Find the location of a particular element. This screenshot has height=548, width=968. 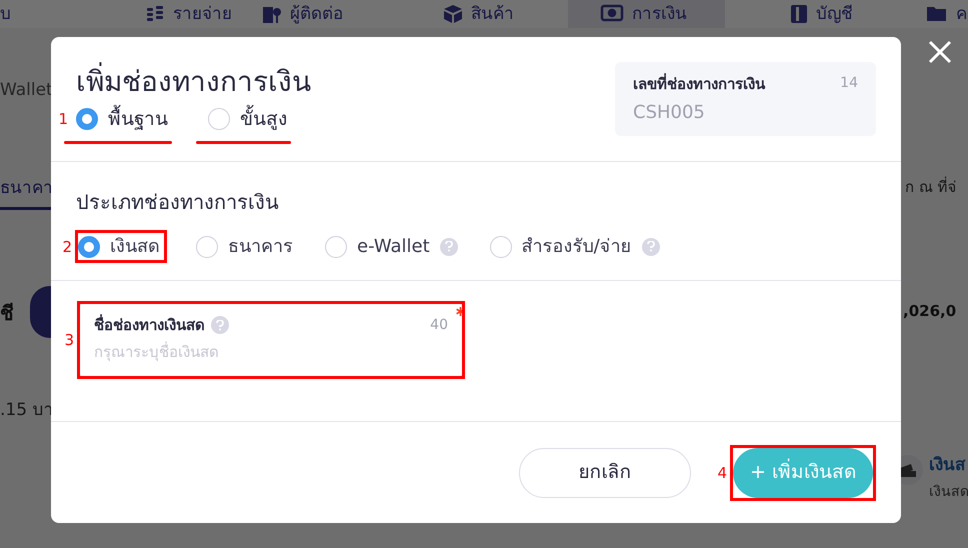

radio-label: พื้นฐาน is located at coordinates (138, 119).